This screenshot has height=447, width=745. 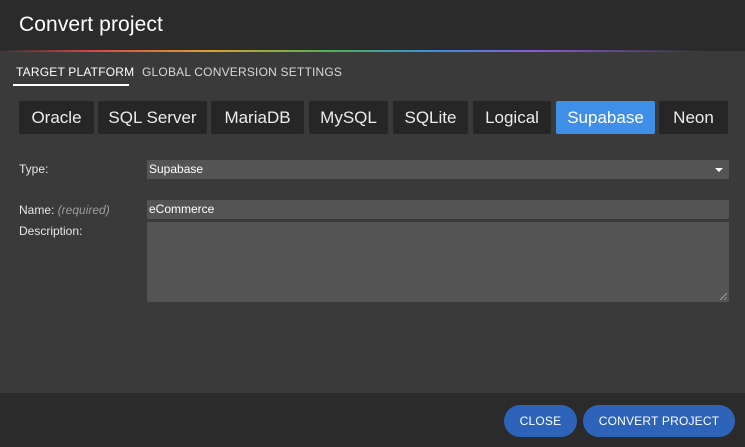 What do you see at coordinates (83, 210) in the screenshot?
I see `name-required-hint: (required)` at bounding box center [83, 210].